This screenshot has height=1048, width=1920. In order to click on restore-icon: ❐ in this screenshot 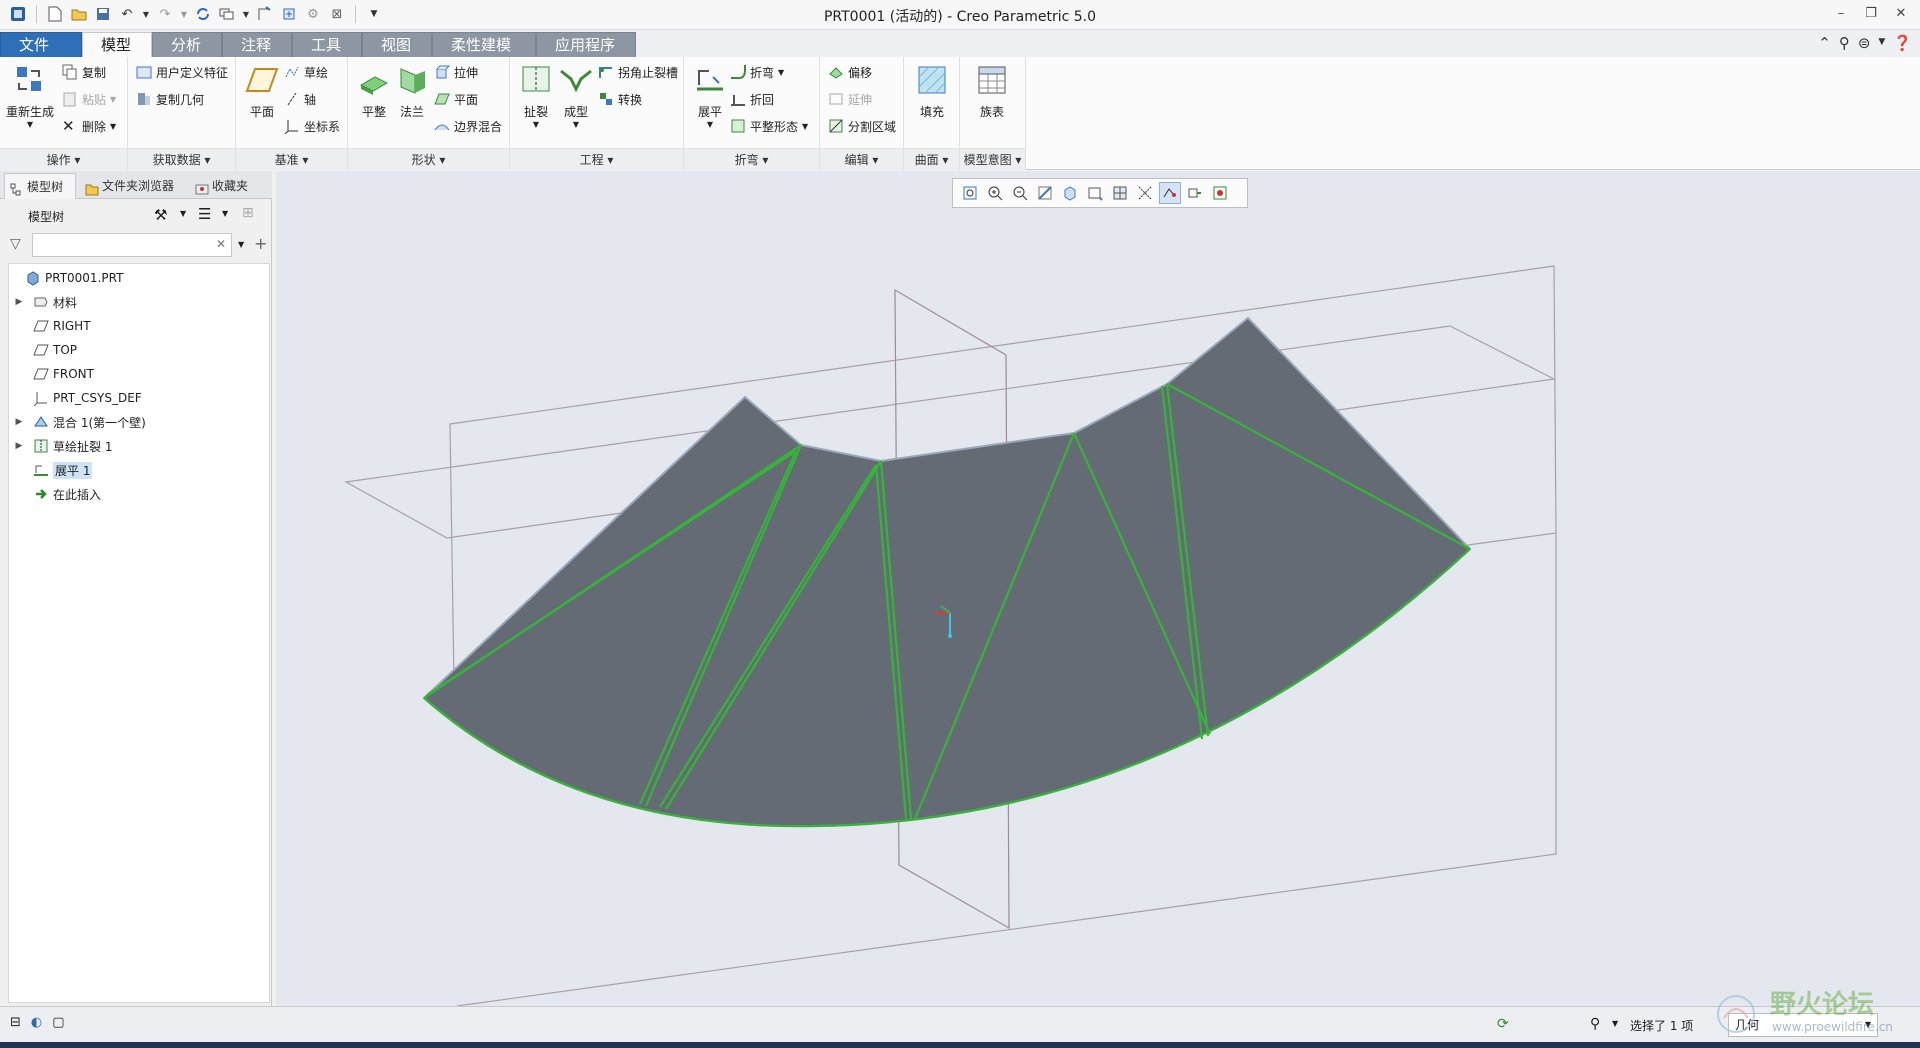, I will do `click(1871, 13)`.